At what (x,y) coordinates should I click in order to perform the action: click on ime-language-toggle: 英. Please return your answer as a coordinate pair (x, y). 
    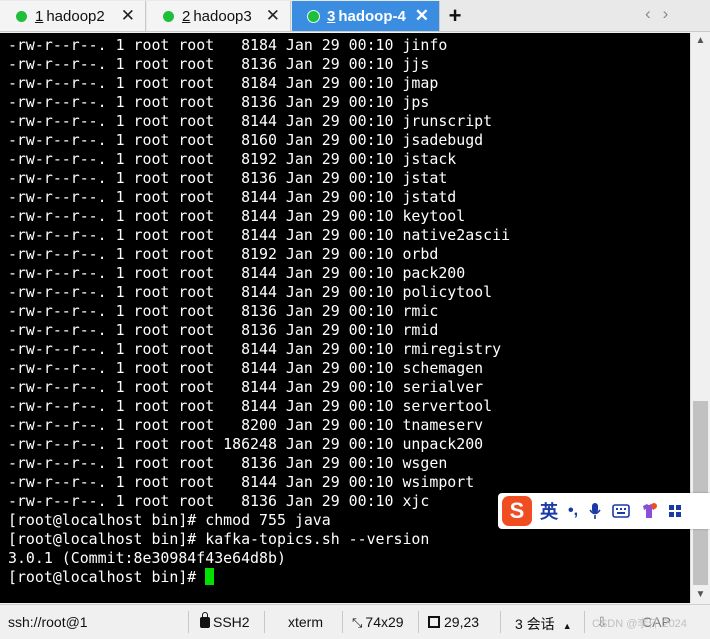
    Looking at the image, I should click on (549, 511).